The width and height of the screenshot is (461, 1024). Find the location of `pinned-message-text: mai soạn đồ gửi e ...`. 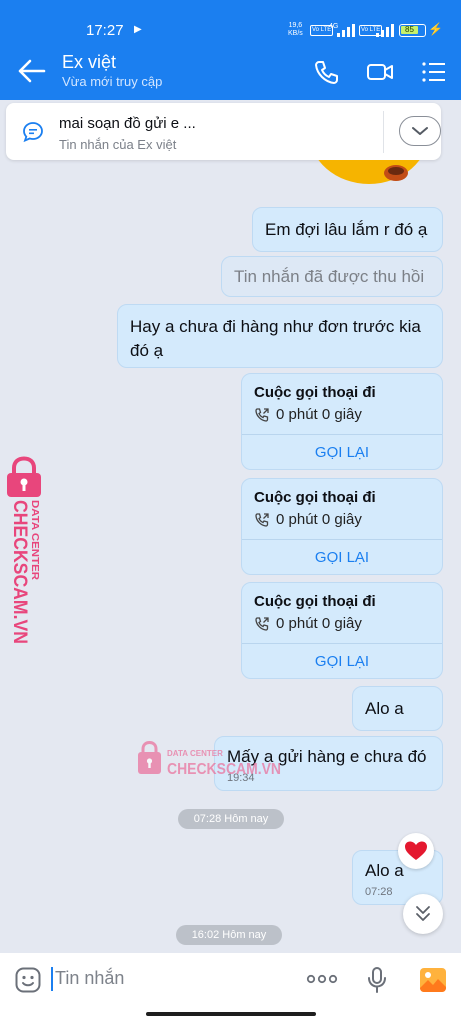

pinned-message-text: mai soạn đồ gửi e ... is located at coordinates (127, 123).